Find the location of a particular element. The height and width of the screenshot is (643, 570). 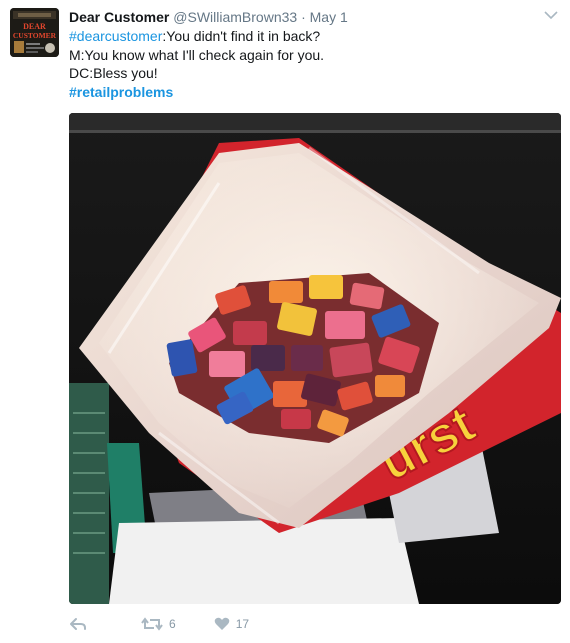

user-handle: @SWilliamBrown33 is located at coordinates (235, 17).